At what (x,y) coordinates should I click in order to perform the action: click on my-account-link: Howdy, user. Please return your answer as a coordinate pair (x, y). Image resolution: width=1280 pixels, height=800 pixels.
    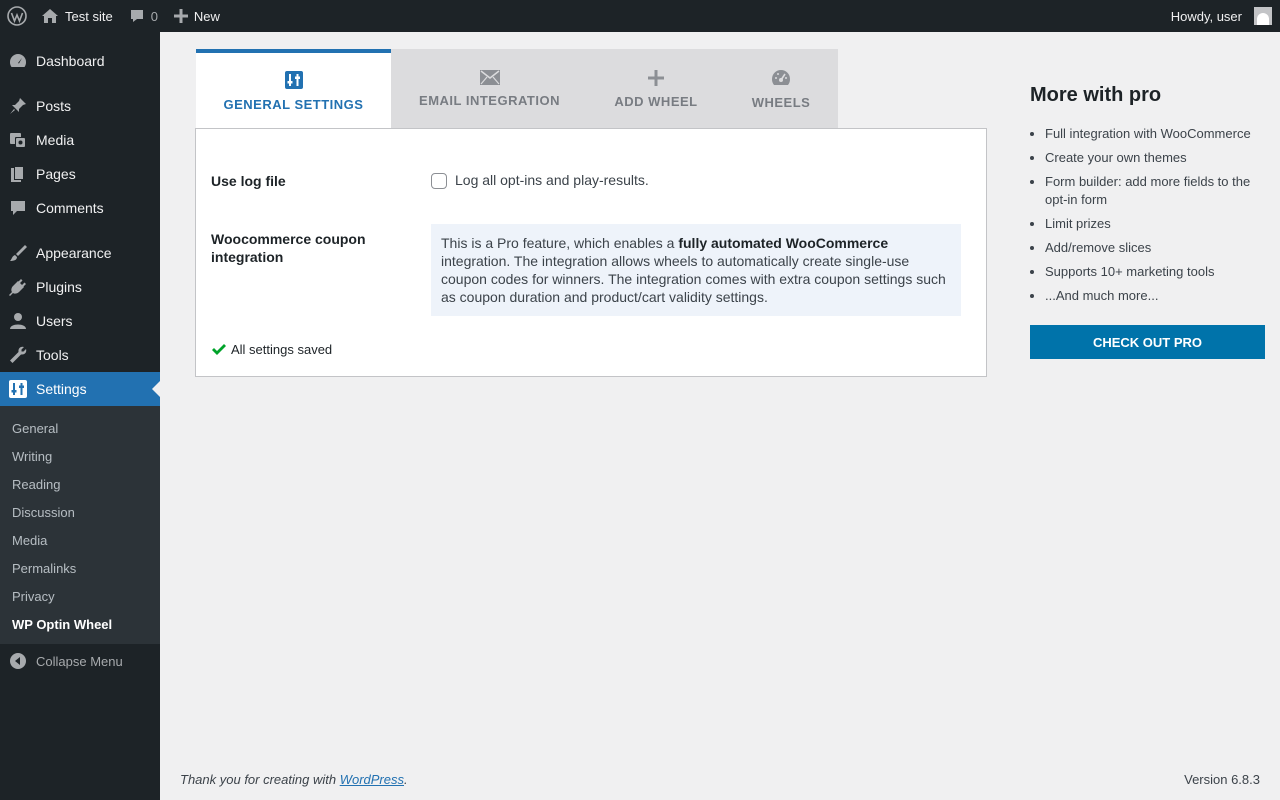
    Looking at the image, I should click on (1221, 16).